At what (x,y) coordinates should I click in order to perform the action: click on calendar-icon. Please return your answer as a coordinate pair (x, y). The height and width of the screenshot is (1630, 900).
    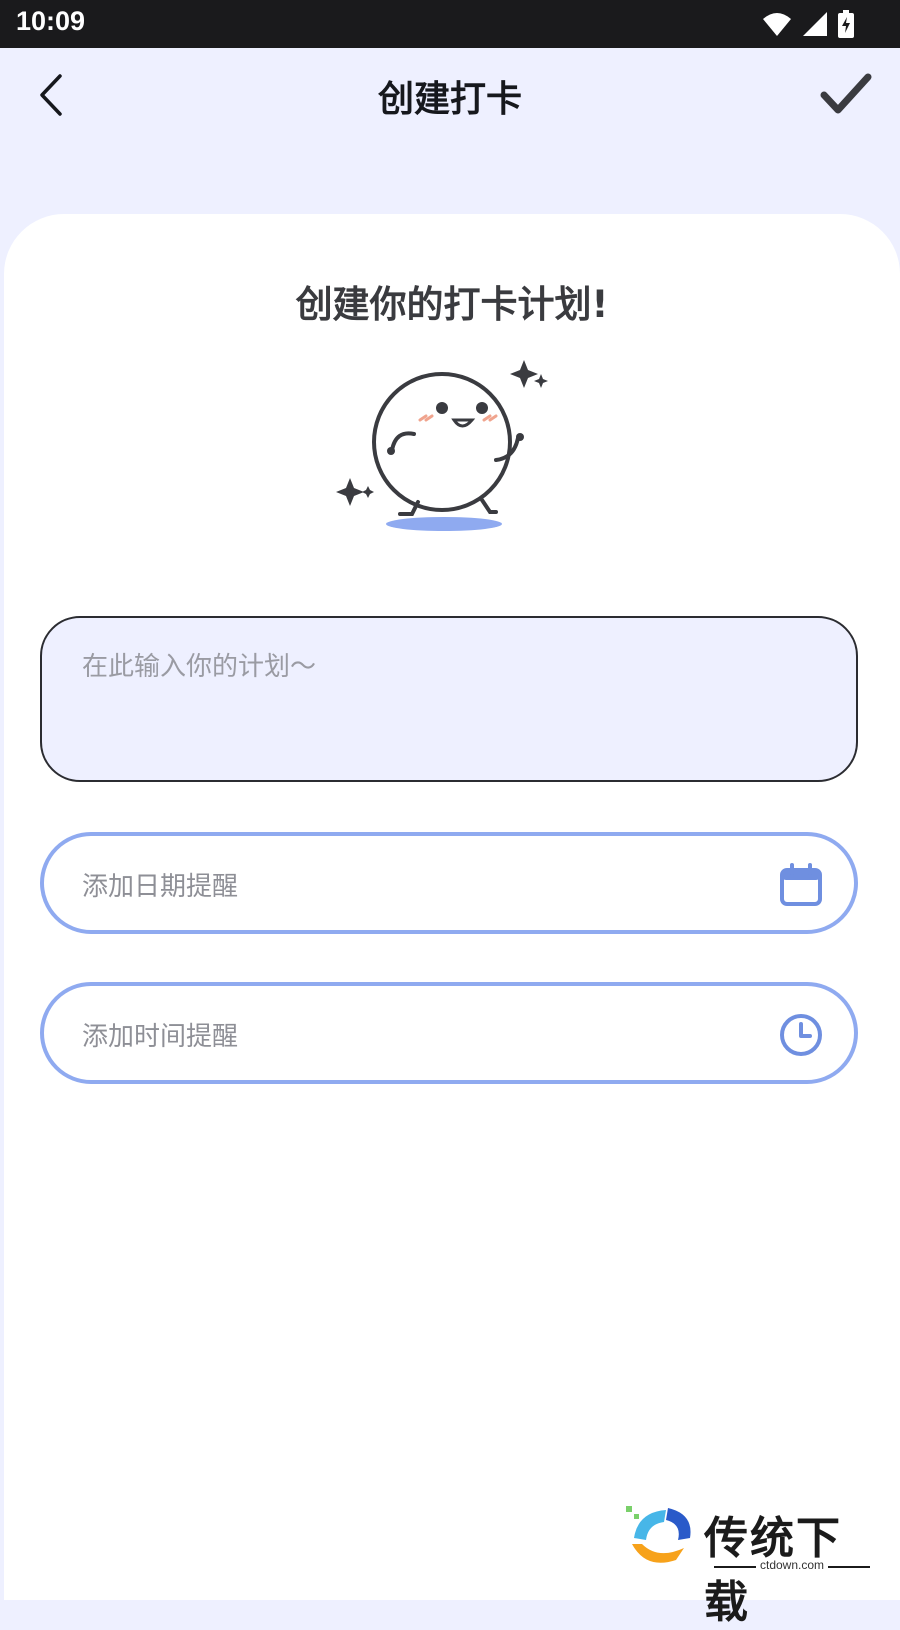
    Looking at the image, I should click on (801, 884).